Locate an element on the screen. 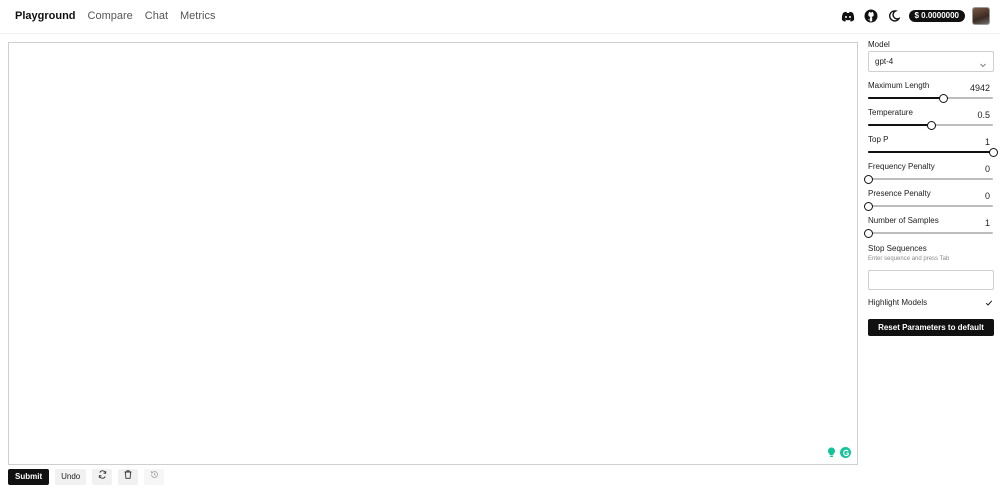 The image size is (1000, 490). param-maximum-length: Maximum Length 4942 is located at coordinates (931, 93).